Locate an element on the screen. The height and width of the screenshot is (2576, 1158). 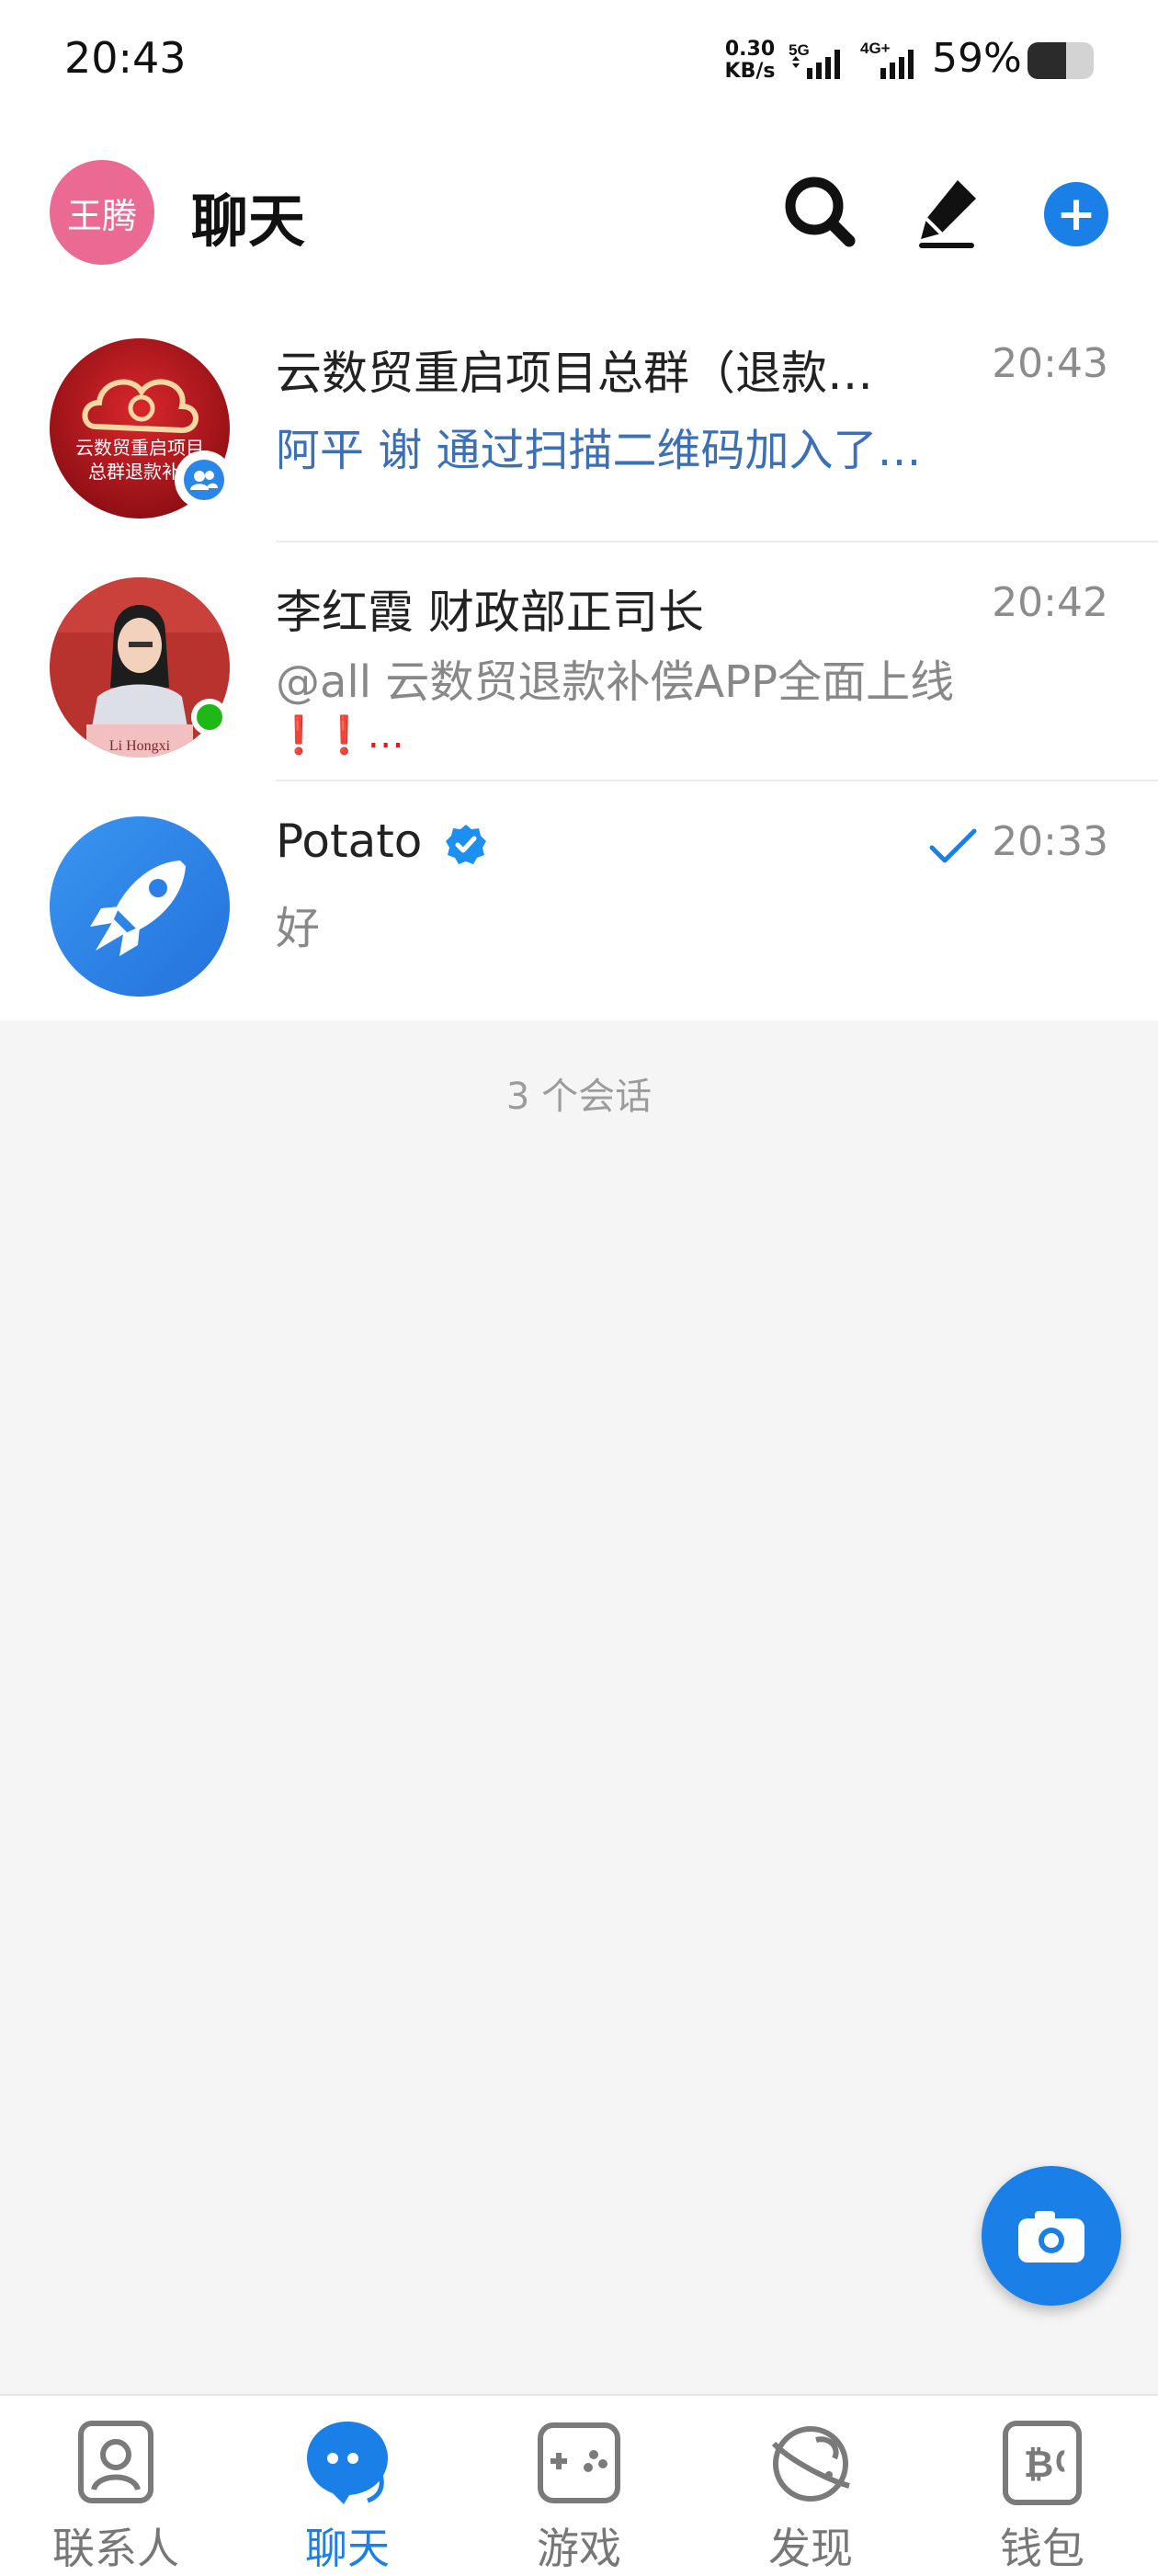
tab-label: 发现 is located at coordinates (810, 2548).